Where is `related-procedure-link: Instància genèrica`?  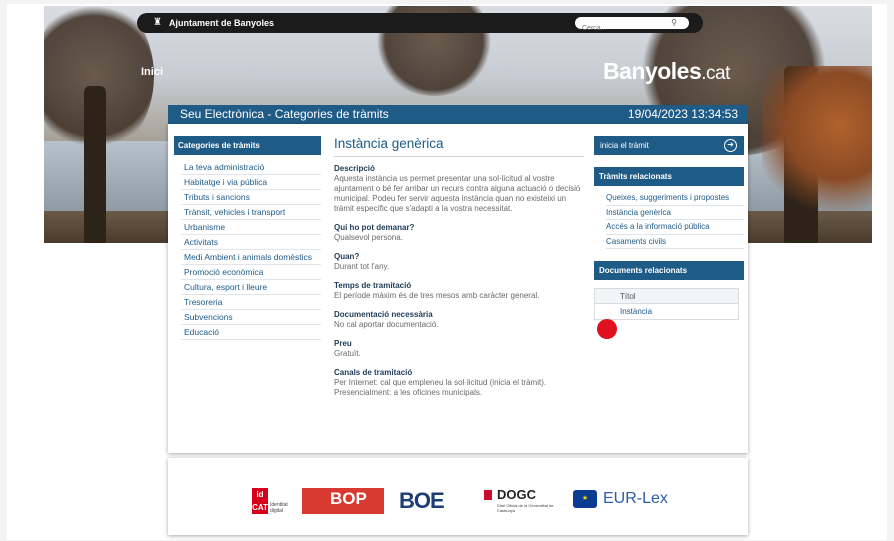
related-procedure-link: Instància genèrica is located at coordinates (675, 213).